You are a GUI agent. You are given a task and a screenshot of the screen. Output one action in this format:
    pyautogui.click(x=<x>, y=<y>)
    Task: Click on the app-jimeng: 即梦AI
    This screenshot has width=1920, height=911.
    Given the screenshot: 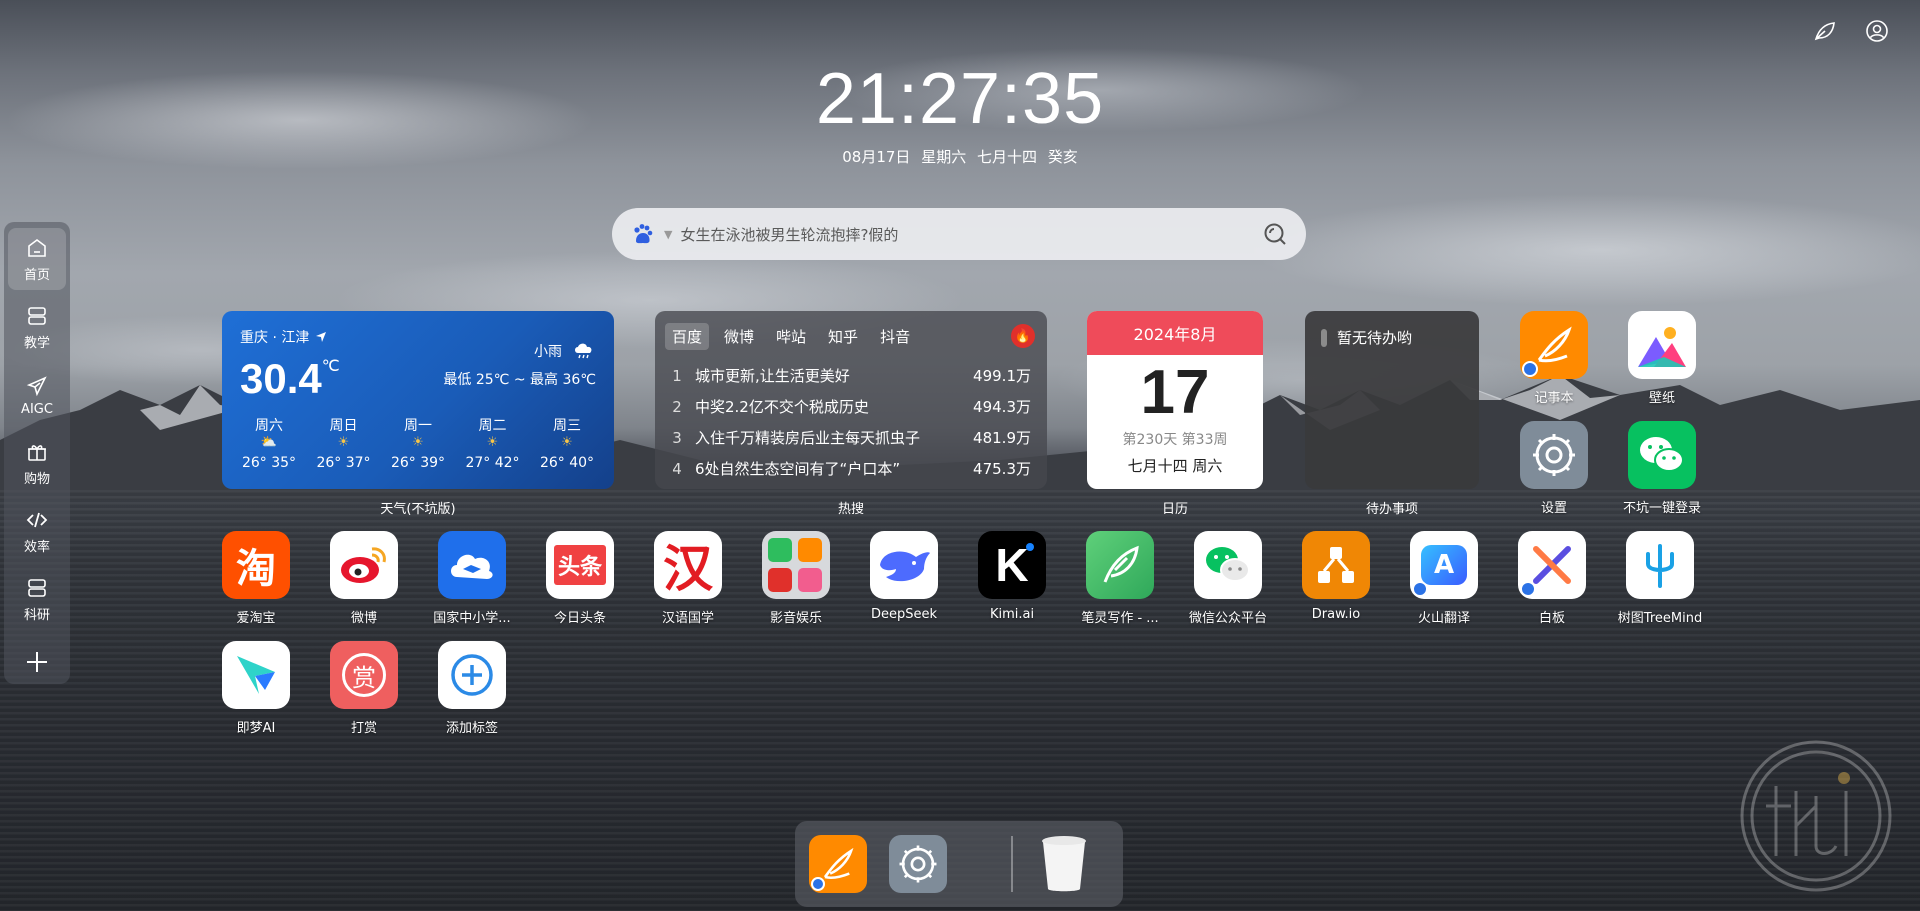 What is the action you would take?
    pyautogui.click(x=256, y=688)
    